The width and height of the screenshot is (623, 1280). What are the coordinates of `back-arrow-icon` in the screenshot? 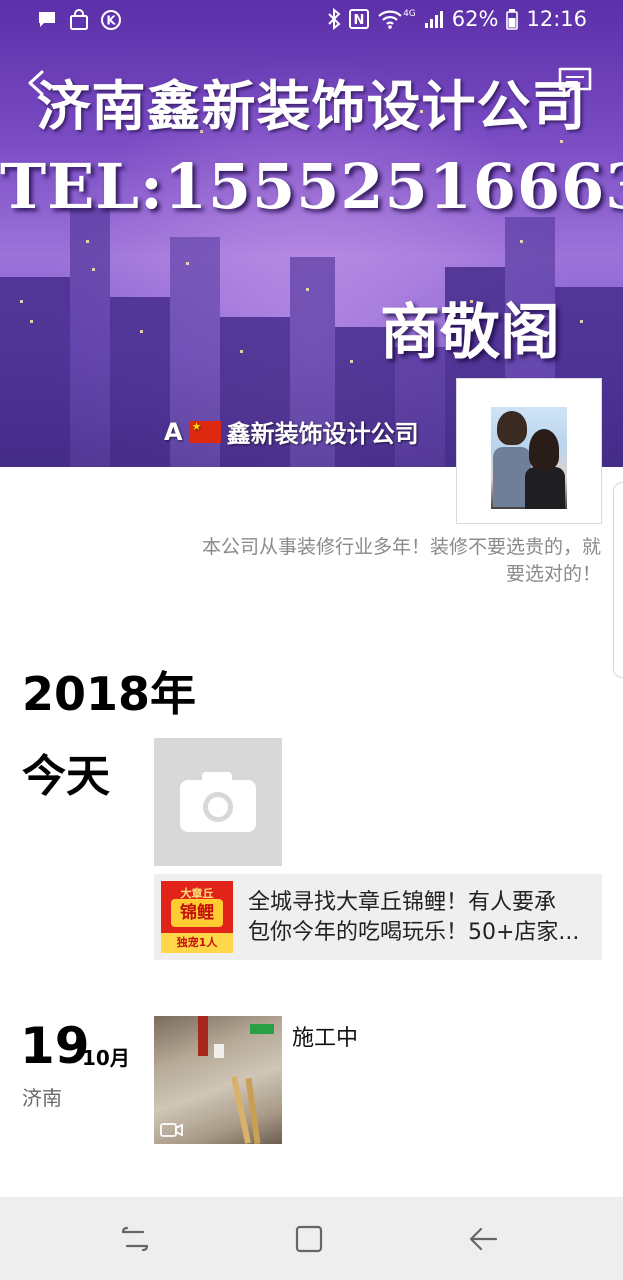 It's located at (37, 83).